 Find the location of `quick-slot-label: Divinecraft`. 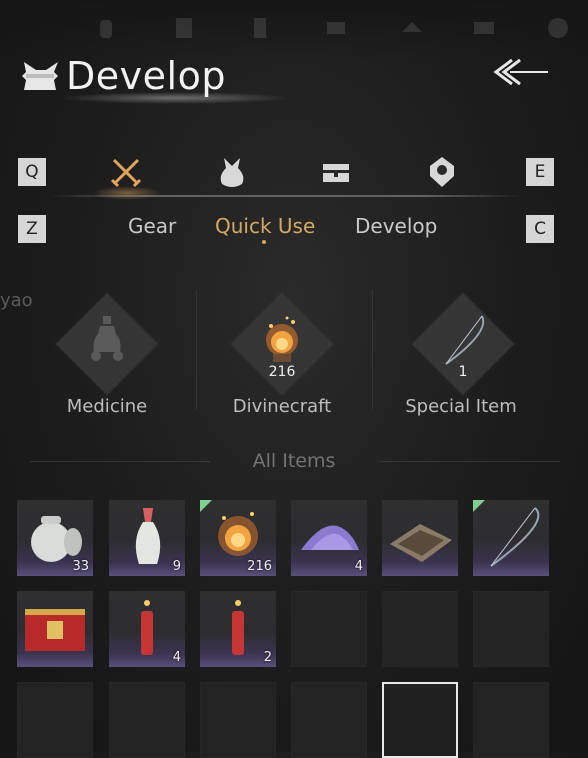

quick-slot-label: Divinecraft is located at coordinates (282, 406).